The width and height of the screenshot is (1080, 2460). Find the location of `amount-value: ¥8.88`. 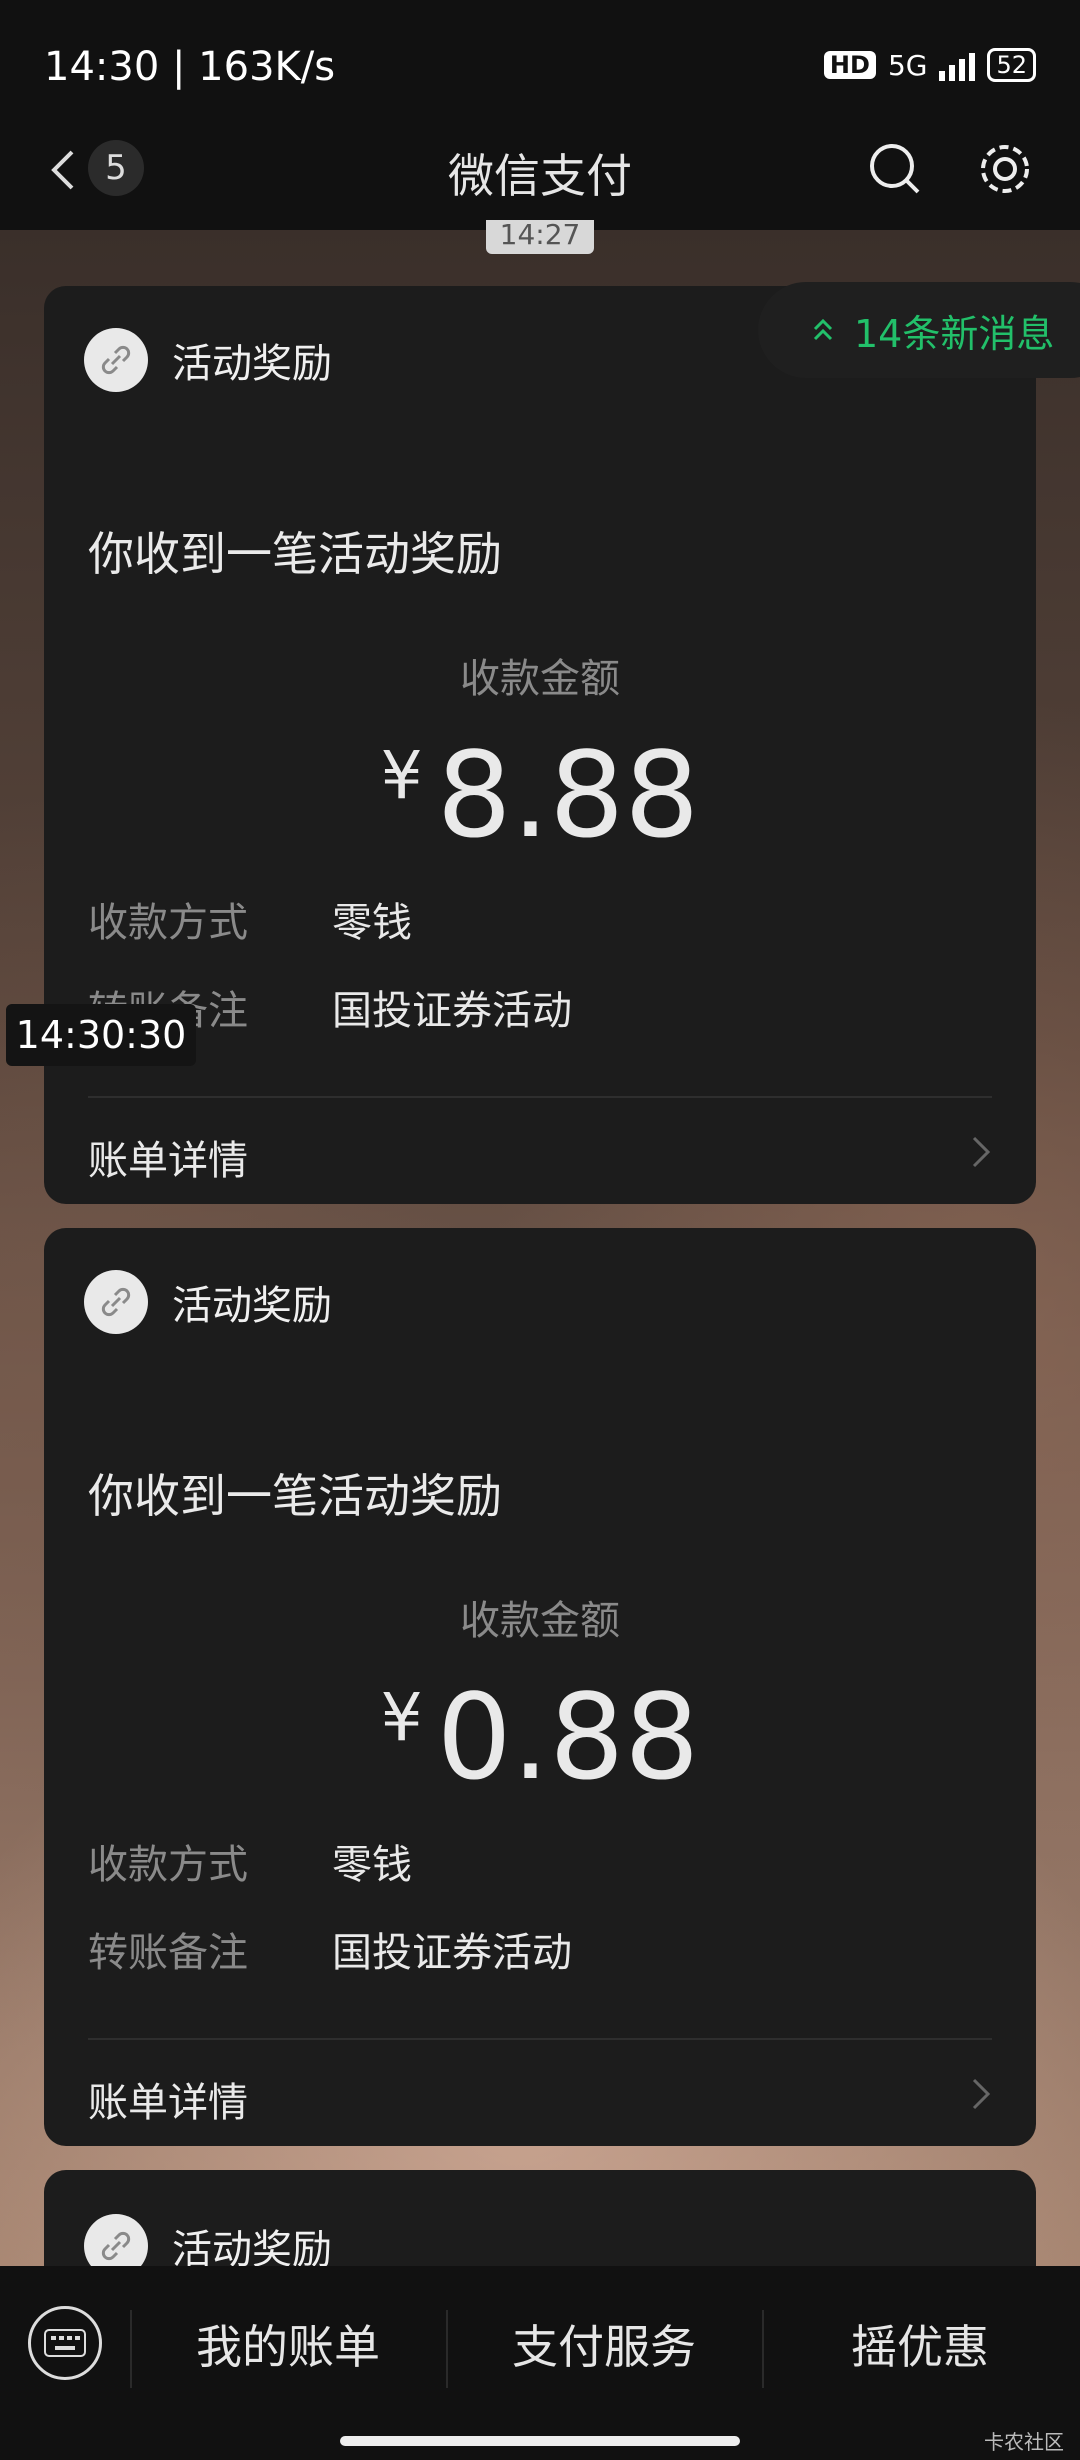

amount-value: ¥8.88 is located at coordinates (540, 795).